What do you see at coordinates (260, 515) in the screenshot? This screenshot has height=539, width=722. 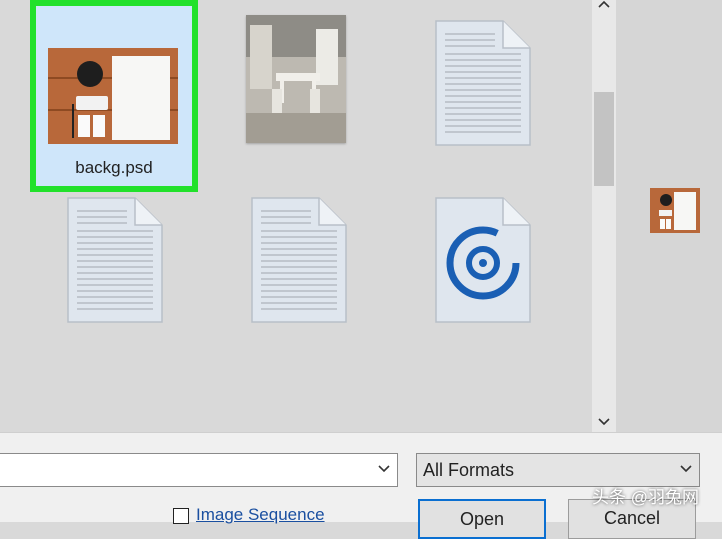 I see `image-sequence-label: Image Sequence` at bounding box center [260, 515].